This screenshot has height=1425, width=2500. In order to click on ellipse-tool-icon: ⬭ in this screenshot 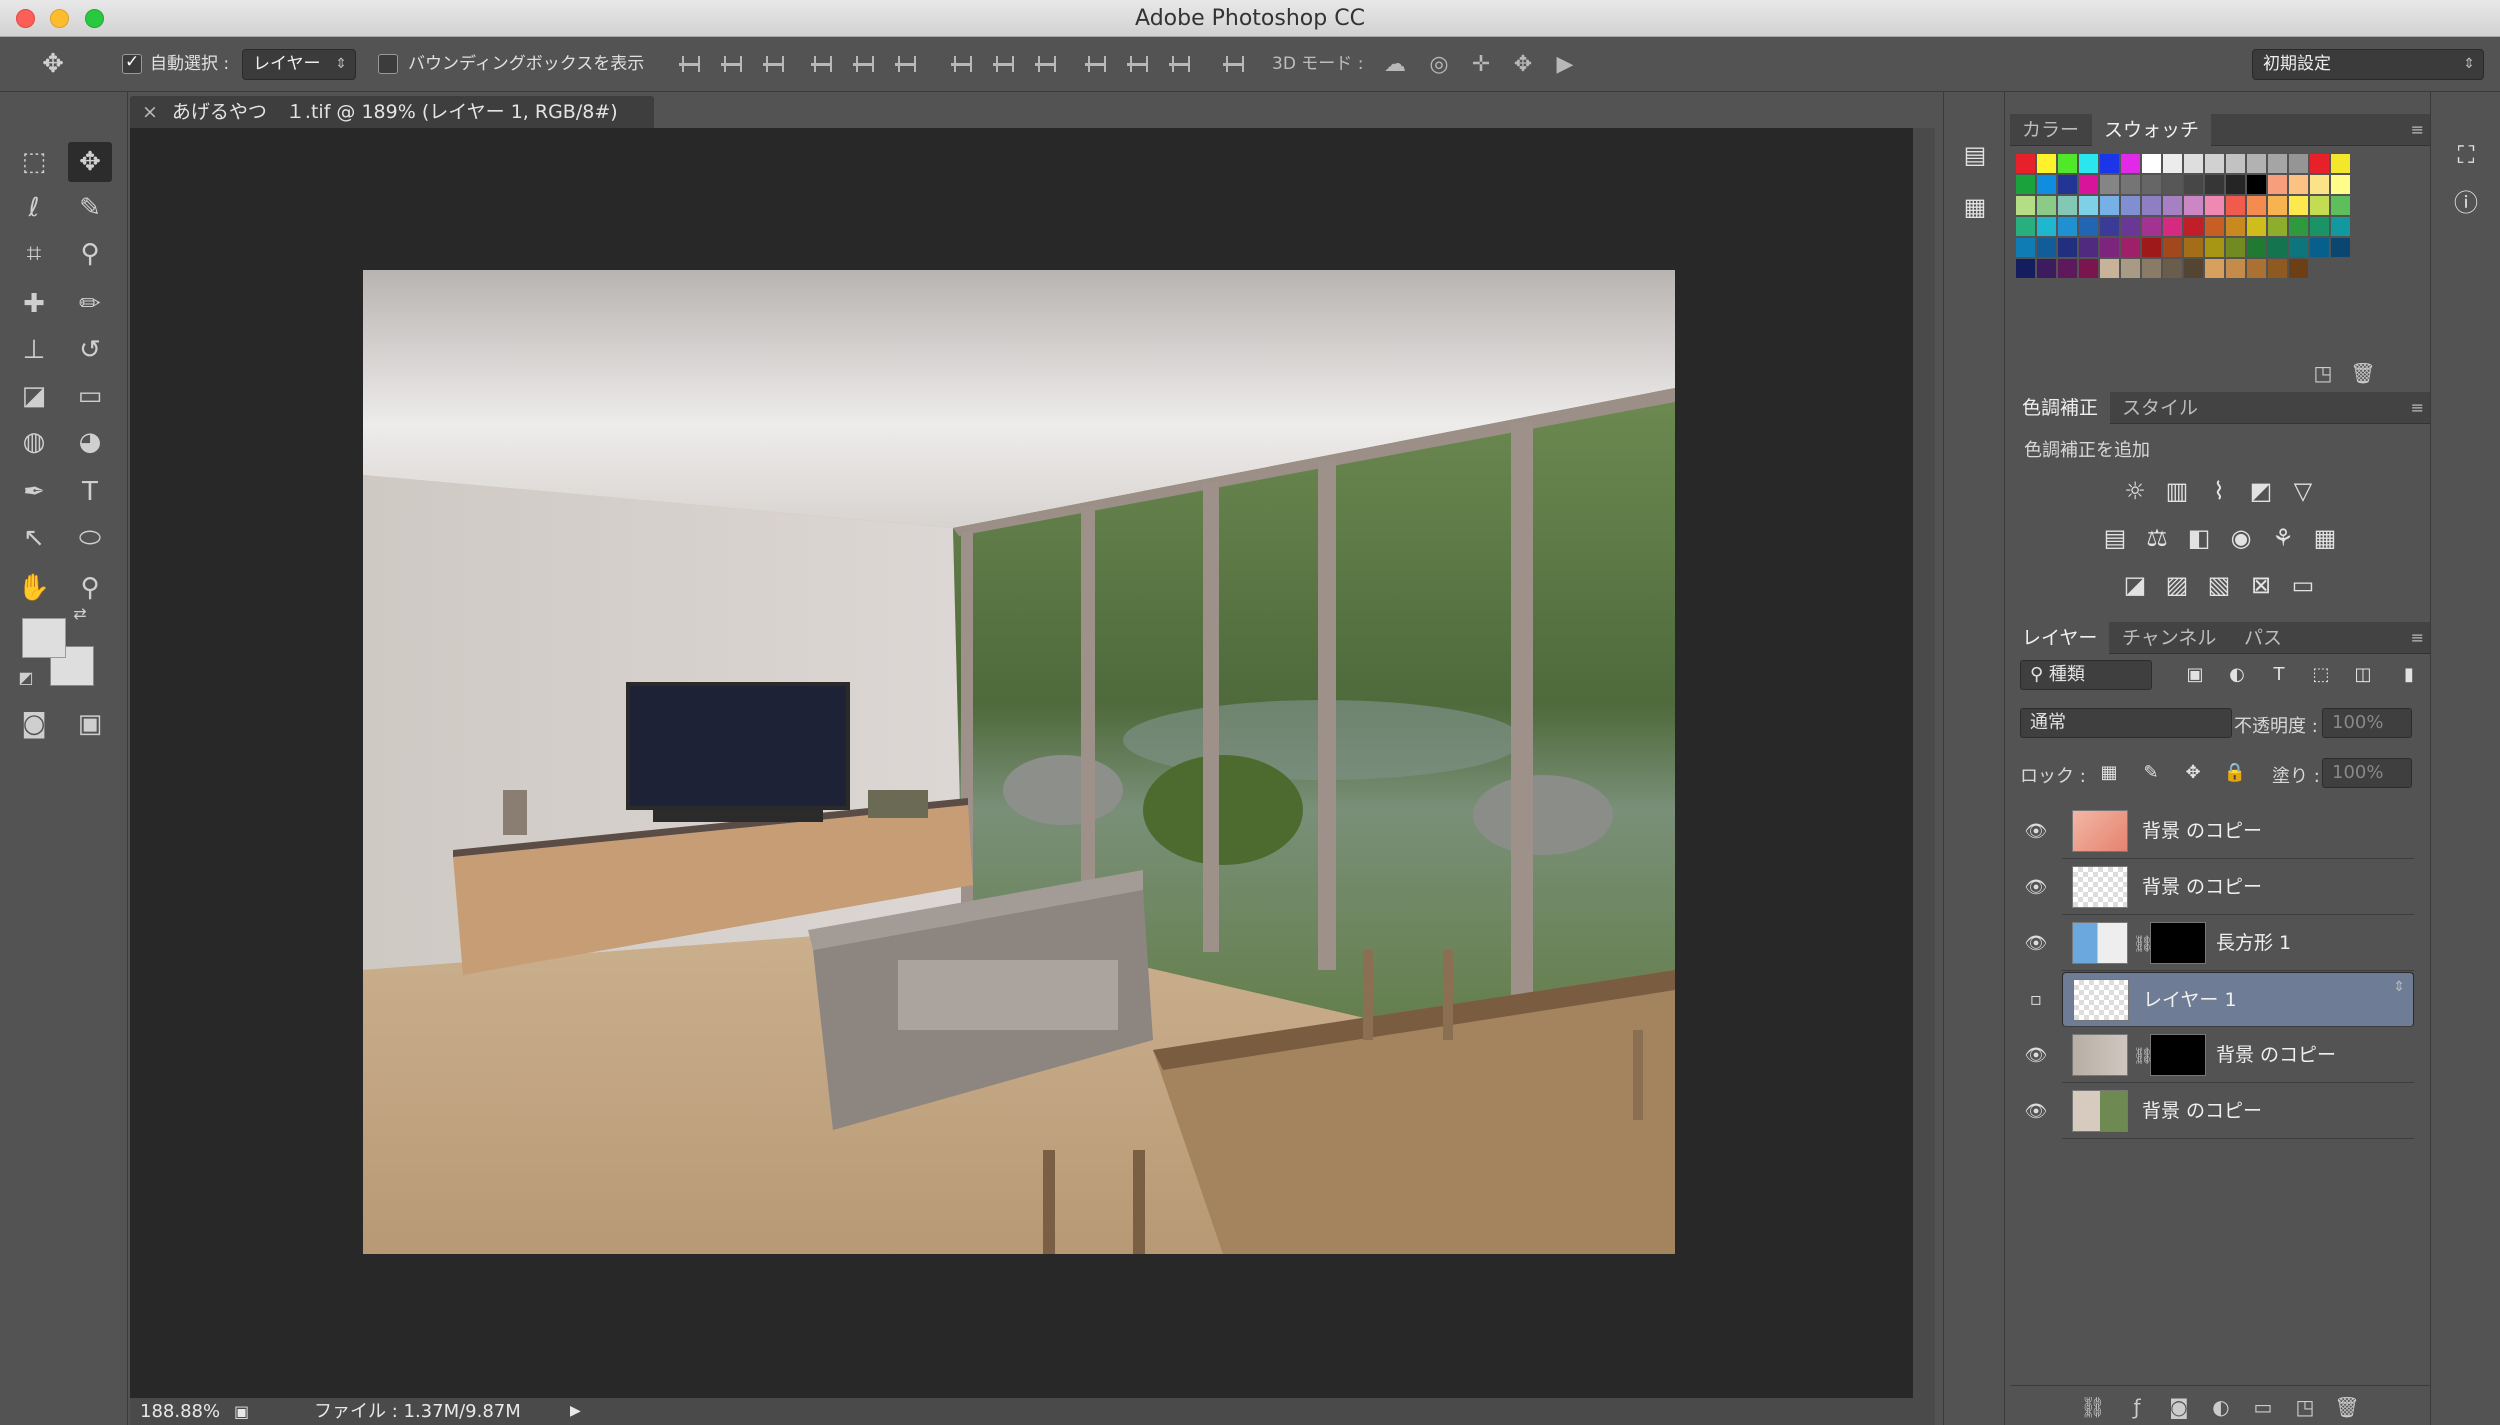, I will do `click(90, 538)`.